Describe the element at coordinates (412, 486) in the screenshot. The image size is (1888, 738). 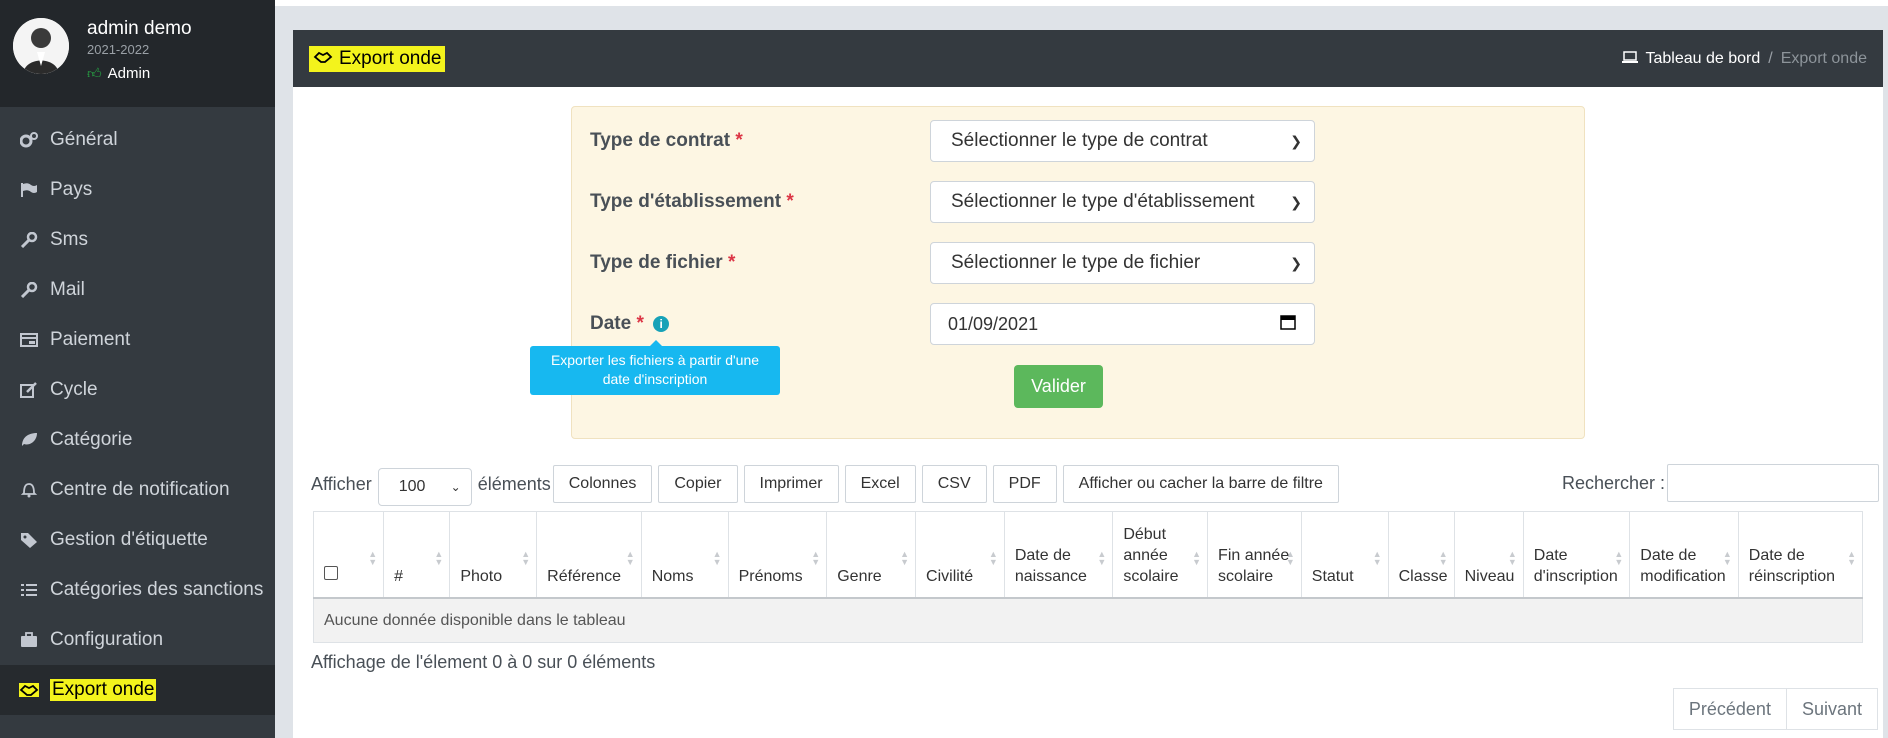
I see `page-length-value: 100` at that location.